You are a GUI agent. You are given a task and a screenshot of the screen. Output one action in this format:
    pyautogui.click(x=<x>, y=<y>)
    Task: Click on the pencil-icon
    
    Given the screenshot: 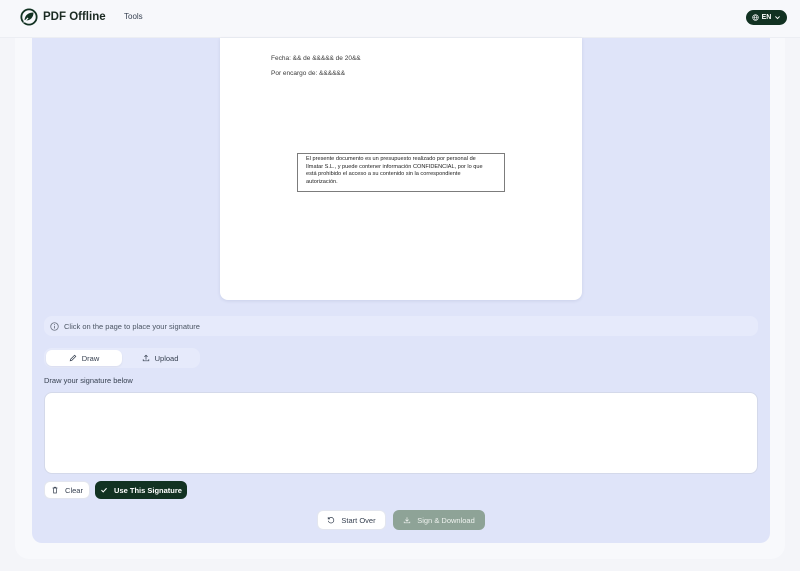 What is the action you would take?
    pyautogui.click(x=73, y=358)
    